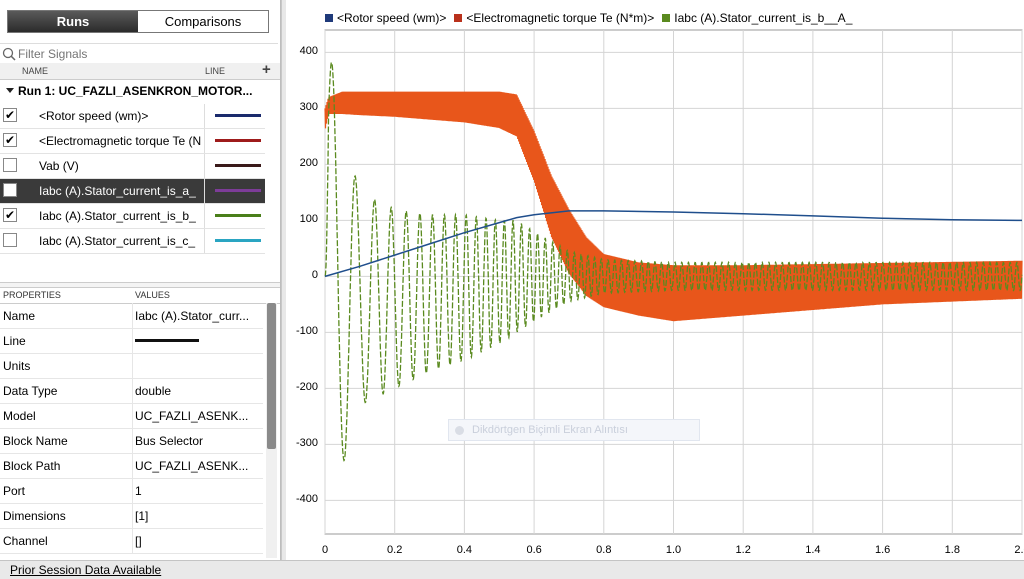 The height and width of the screenshot is (579, 1024). I want to click on col-name-header: NAME, so click(35, 71).